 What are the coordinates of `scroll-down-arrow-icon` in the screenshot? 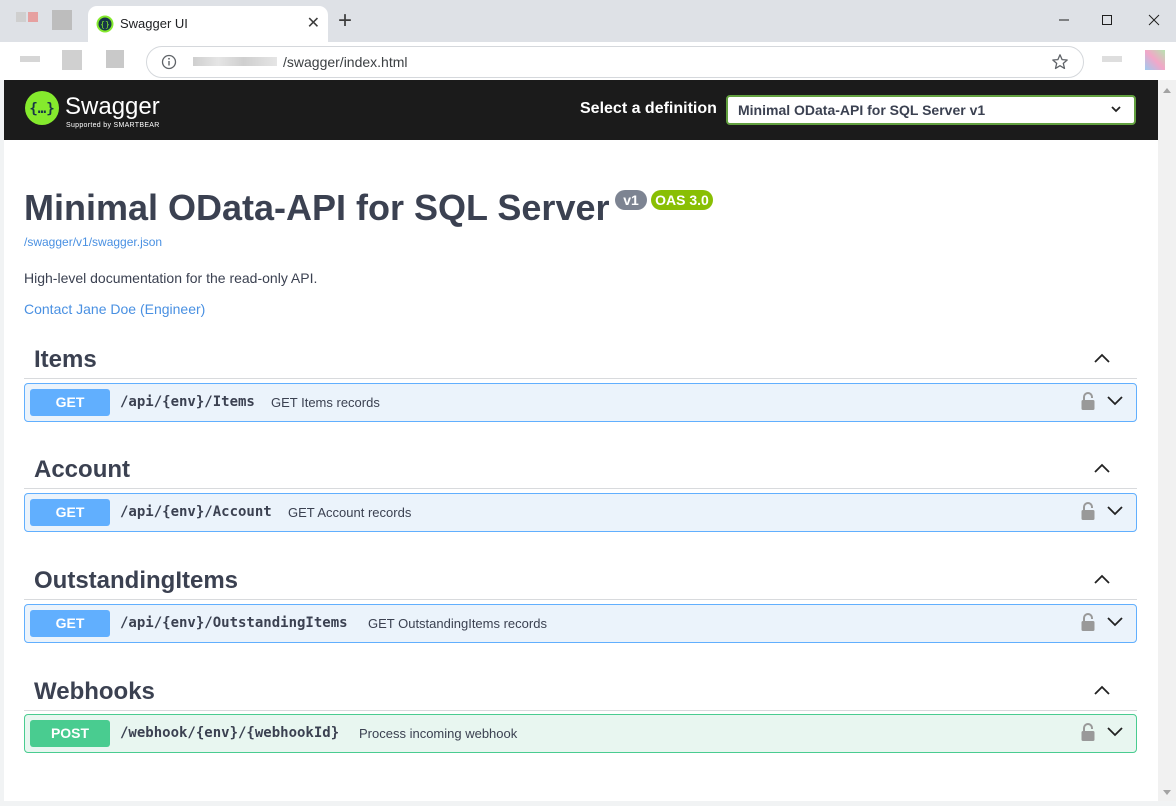 It's located at (1167, 792).